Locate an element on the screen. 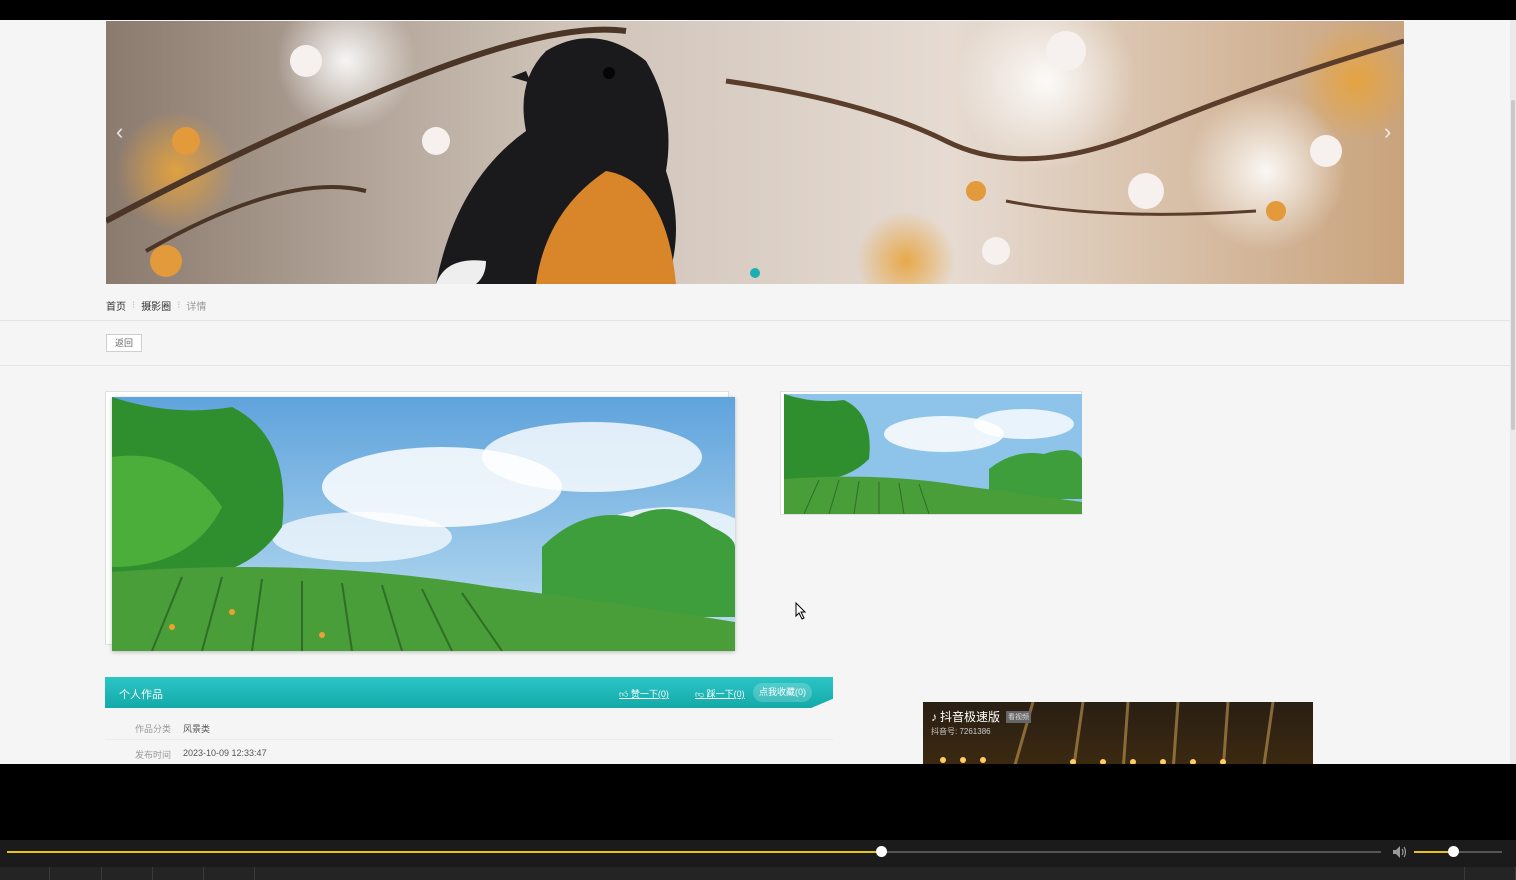 This screenshot has height=880, width=1516. info-value: 风景类 is located at coordinates (197, 729).